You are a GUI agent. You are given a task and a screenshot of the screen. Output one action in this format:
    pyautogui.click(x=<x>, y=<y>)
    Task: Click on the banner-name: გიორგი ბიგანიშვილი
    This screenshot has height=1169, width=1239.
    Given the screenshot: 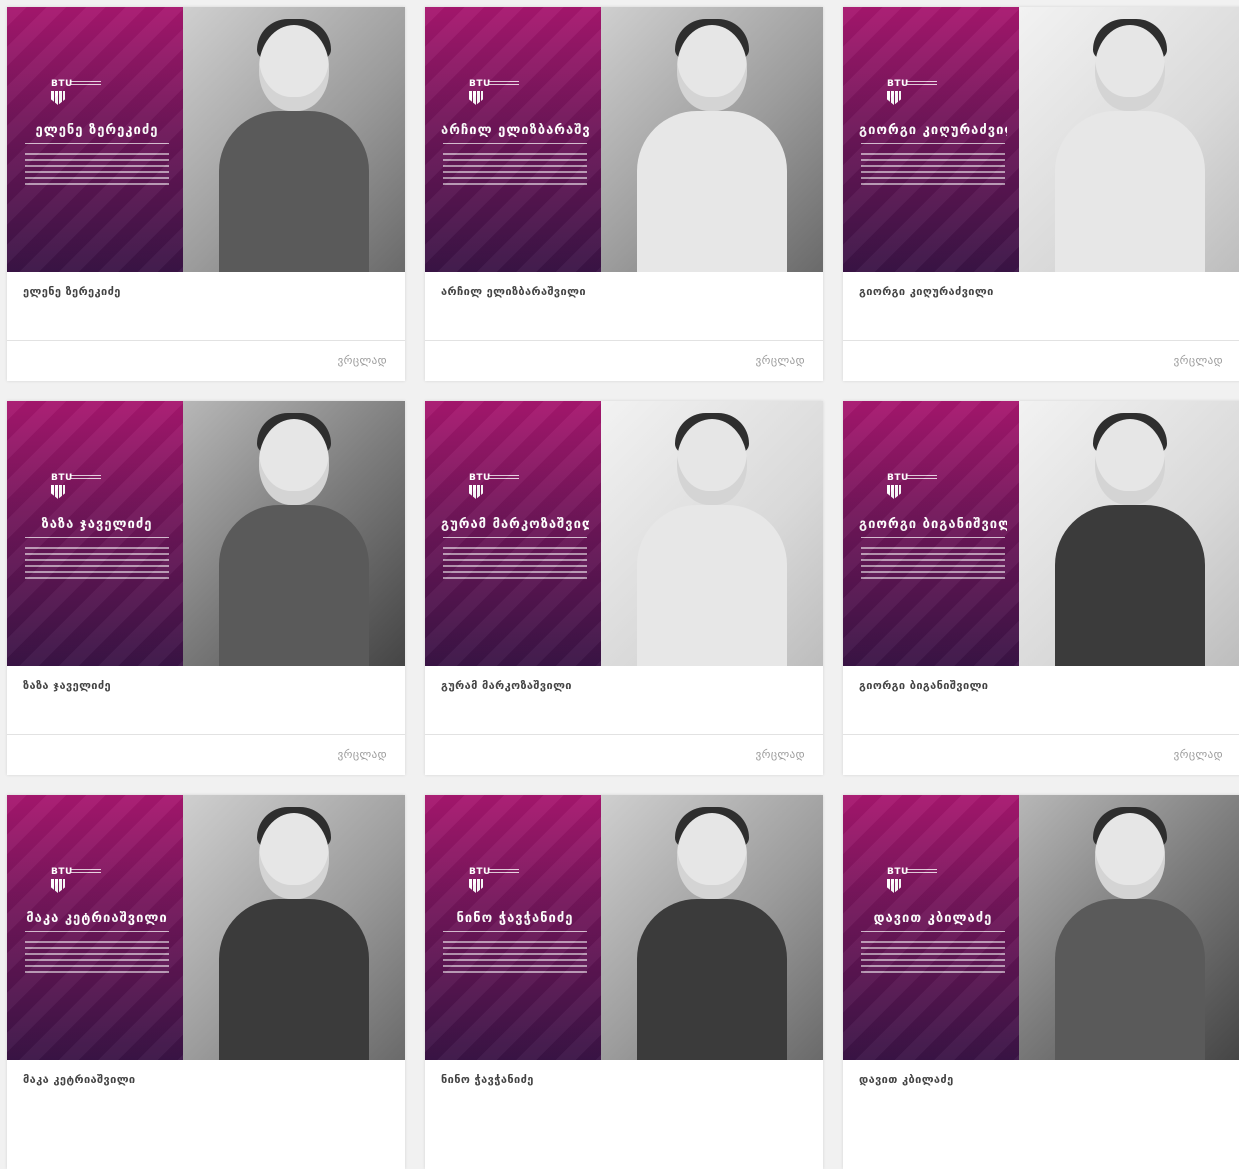 What is the action you would take?
    pyautogui.click(x=933, y=524)
    